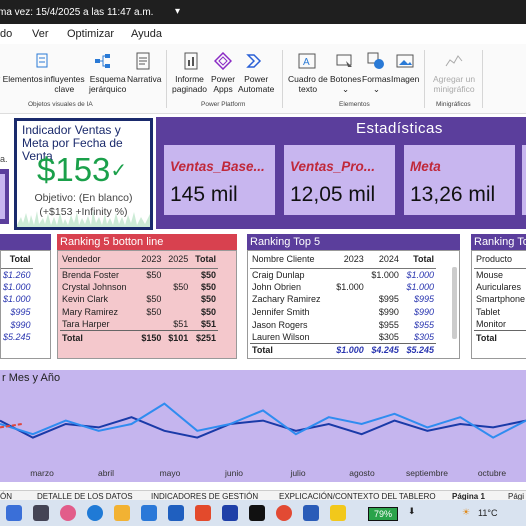  Describe the element at coordinates (383, 514) in the screenshot. I see `battery-indicator: 79%` at that location.